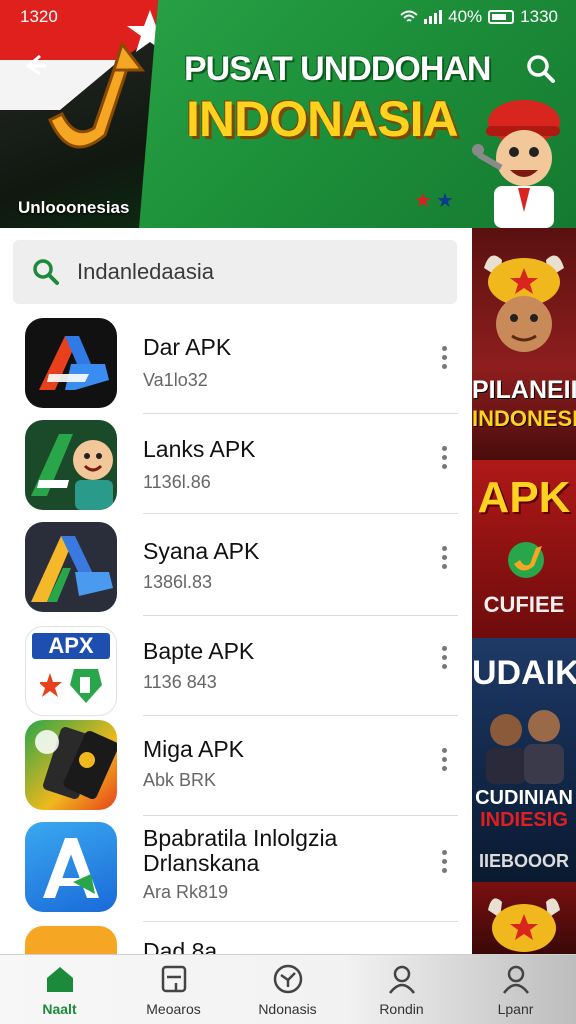 The width and height of the screenshot is (576, 1024). I want to click on ad-banner-3: UDAIK CUDINIAN INDIESIG IIEBOOOR, so click(524, 760).